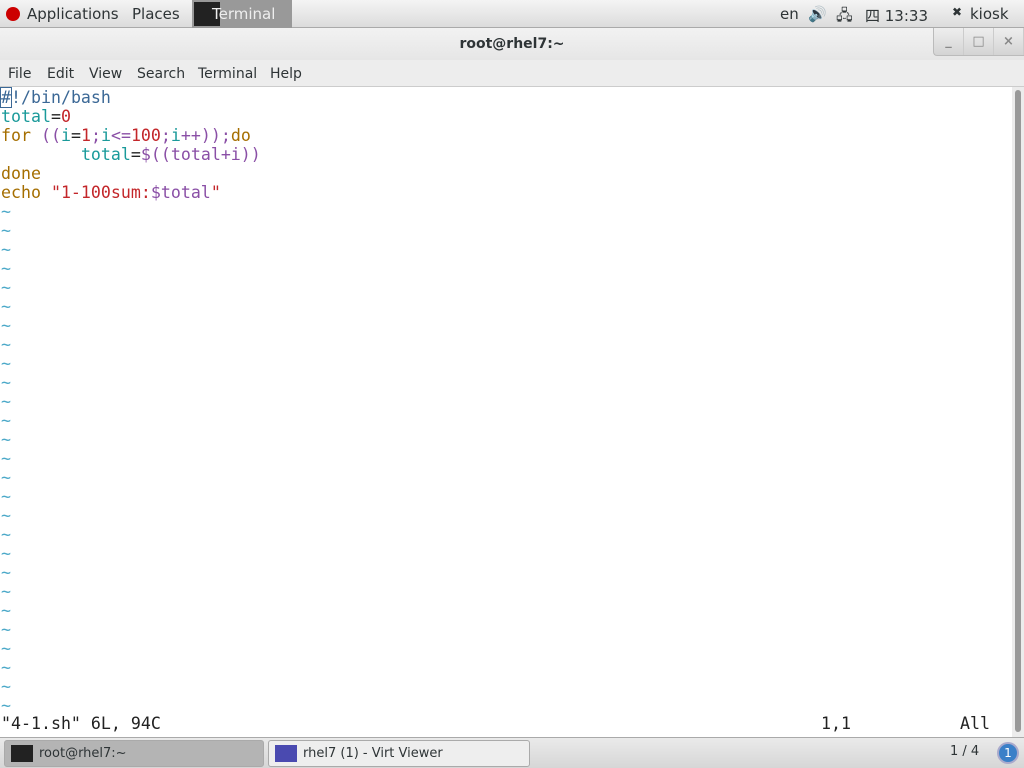 This screenshot has height=768, width=1024. Describe the element at coordinates (81, 723) in the screenshot. I see `status-file-info: "4-1.sh" 6L, 94C` at that location.